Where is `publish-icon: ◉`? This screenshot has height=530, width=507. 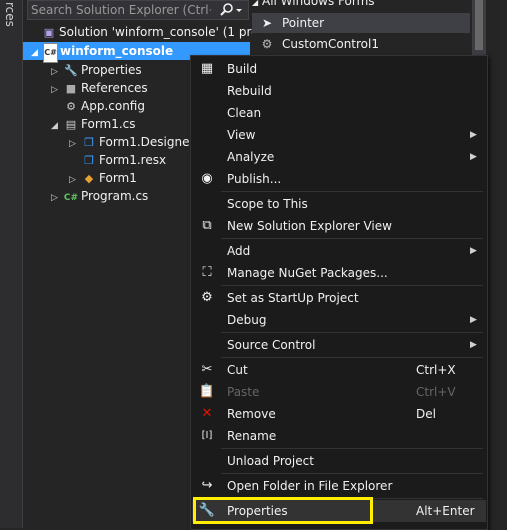
publish-icon: ◉ is located at coordinates (207, 178).